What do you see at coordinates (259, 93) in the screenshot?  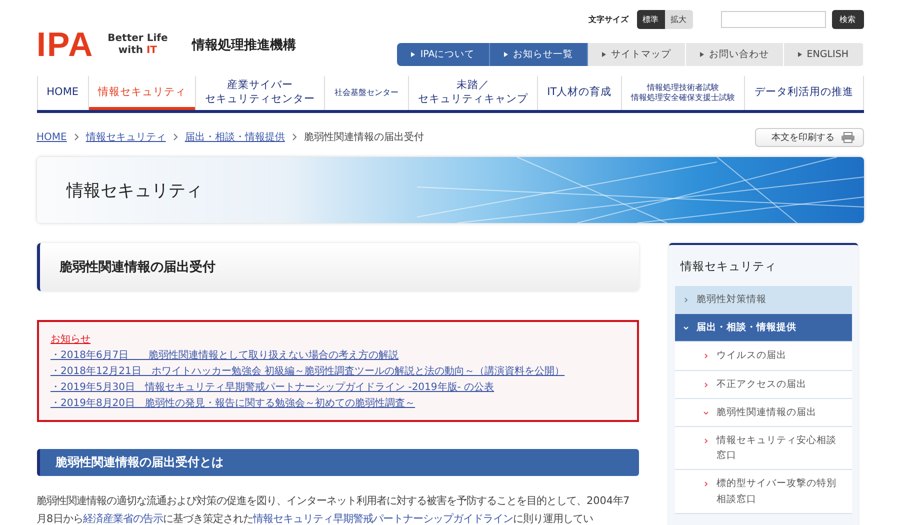 I see `nav-tab: 産業サイバー セキュリティセンター` at bounding box center [259, 93].